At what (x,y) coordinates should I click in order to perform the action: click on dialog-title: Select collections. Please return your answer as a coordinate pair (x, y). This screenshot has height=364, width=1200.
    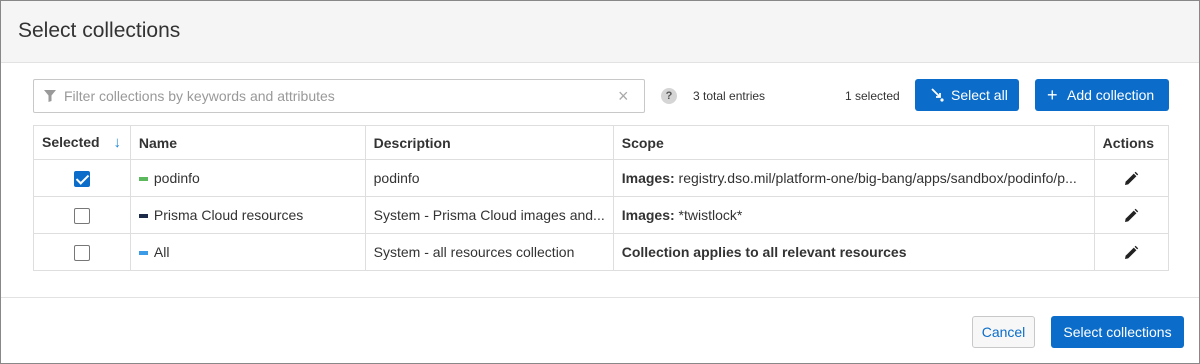
    Looking at the image, I should click on (99, 30).